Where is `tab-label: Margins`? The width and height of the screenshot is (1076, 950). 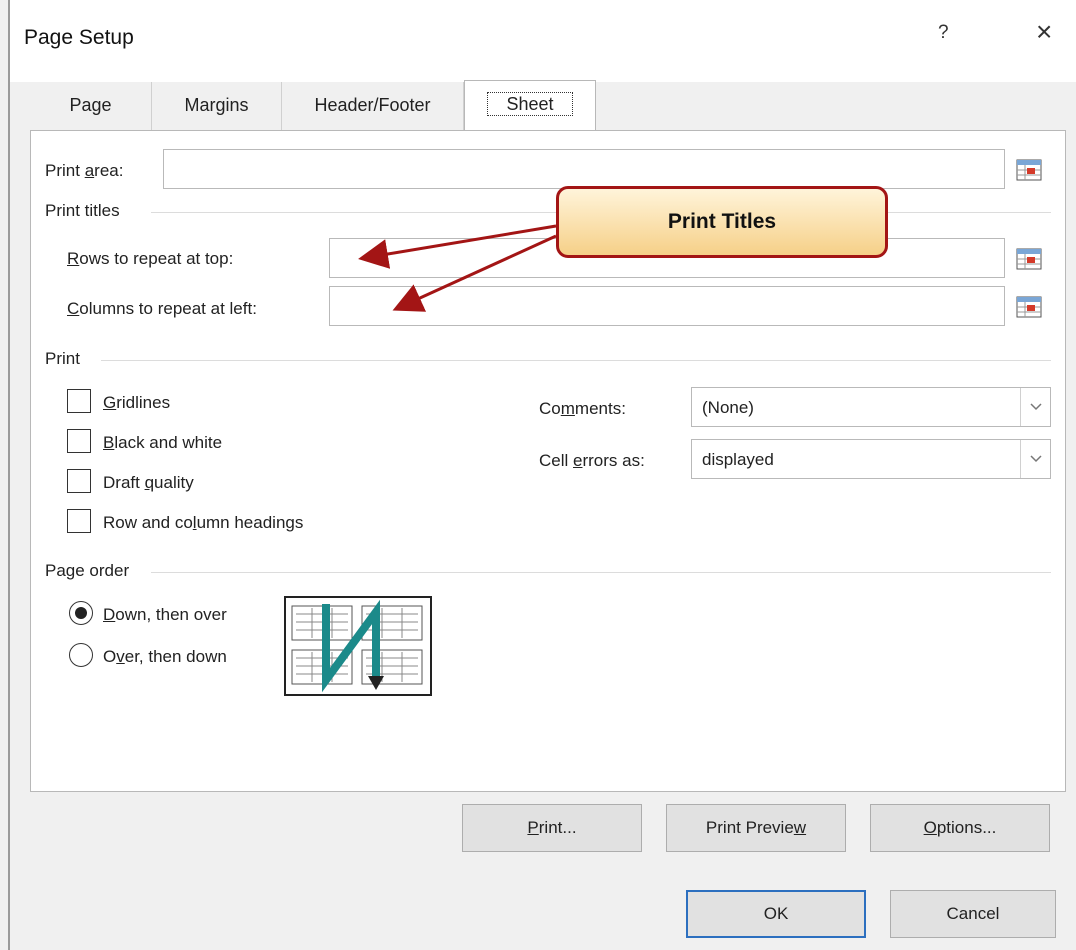 tab-label: Margins is located at coordinates (216, 105).